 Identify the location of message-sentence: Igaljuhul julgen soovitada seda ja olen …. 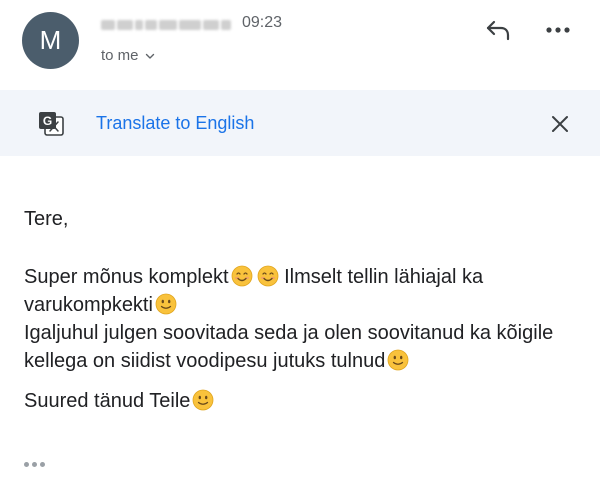
(289, 347).